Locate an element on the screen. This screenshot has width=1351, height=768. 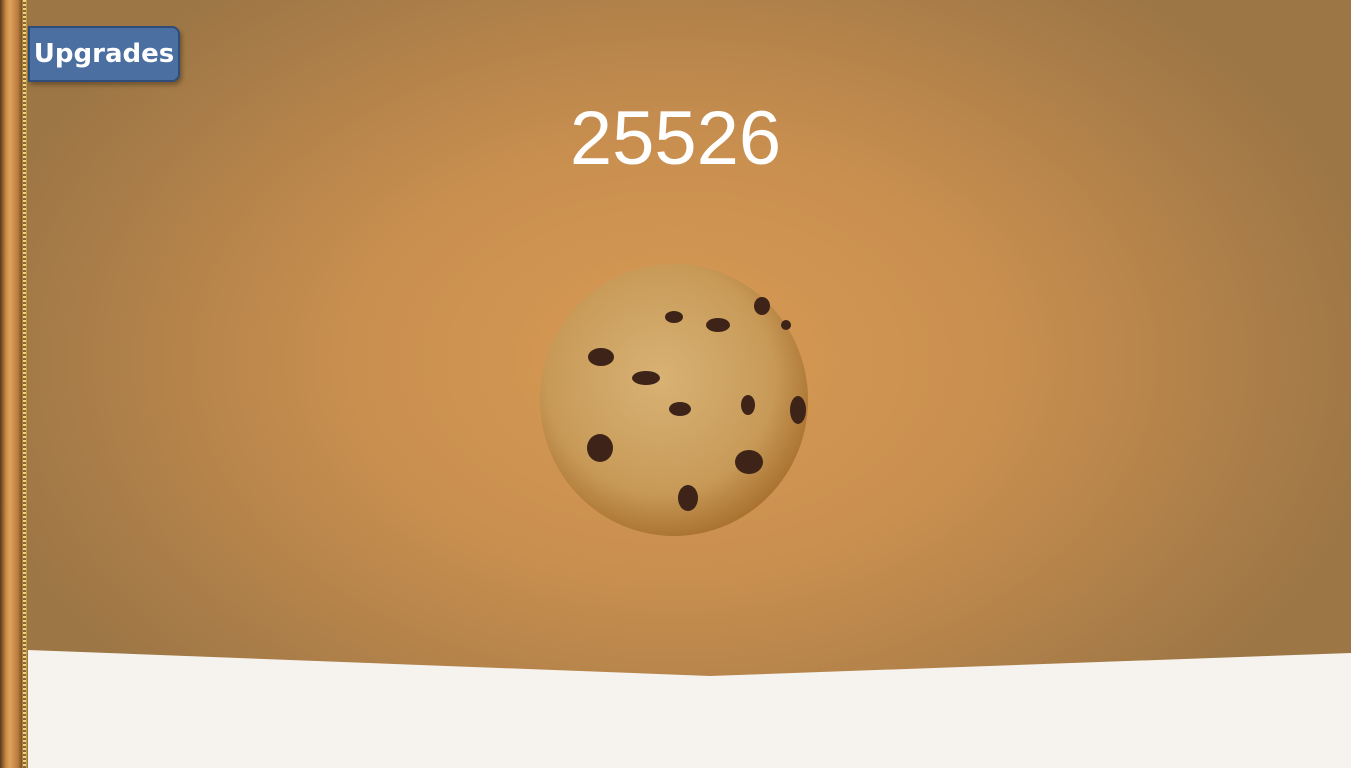
cookie-count: 25526 is located at coordinates (675, 138).